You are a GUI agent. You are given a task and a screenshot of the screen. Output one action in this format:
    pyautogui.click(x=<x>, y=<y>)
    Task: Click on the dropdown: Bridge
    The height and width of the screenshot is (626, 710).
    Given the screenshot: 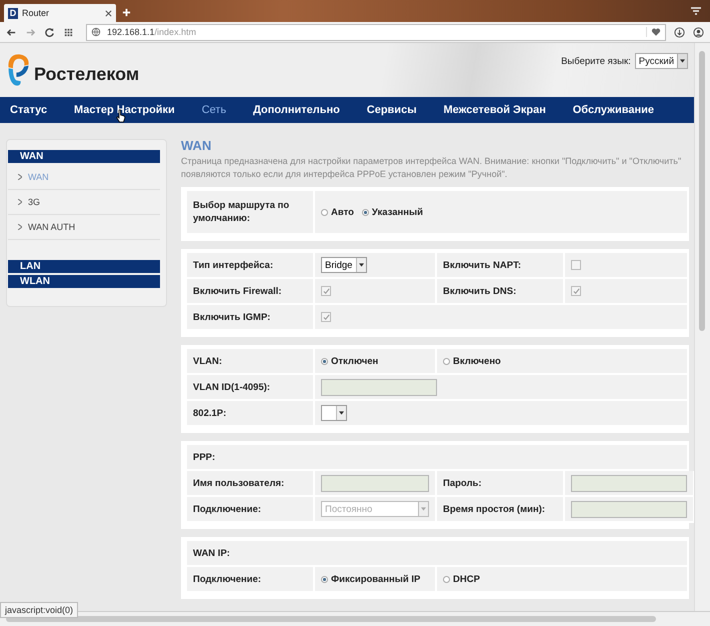 What is the action you would take?
    pyautogui.click(x=344, y=265)
    